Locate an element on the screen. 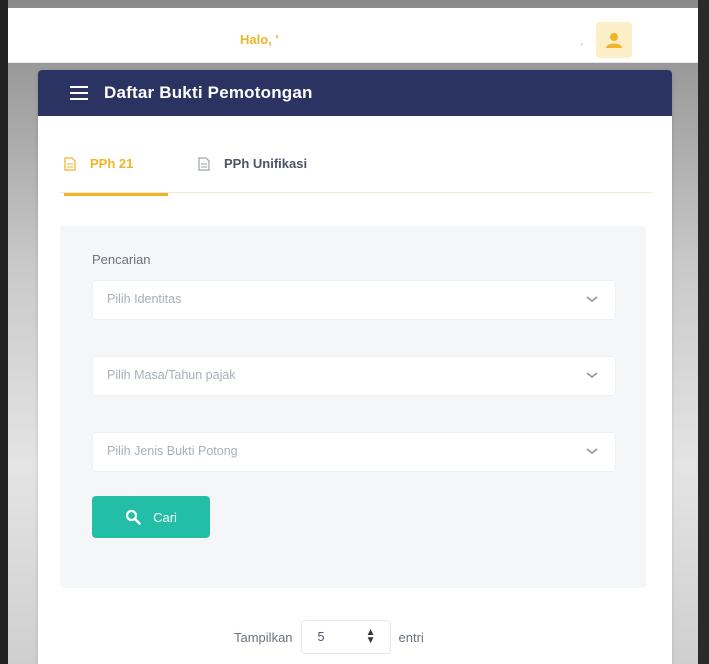  top-navbar: Halo, ' . is located at coordinates (353, 35).